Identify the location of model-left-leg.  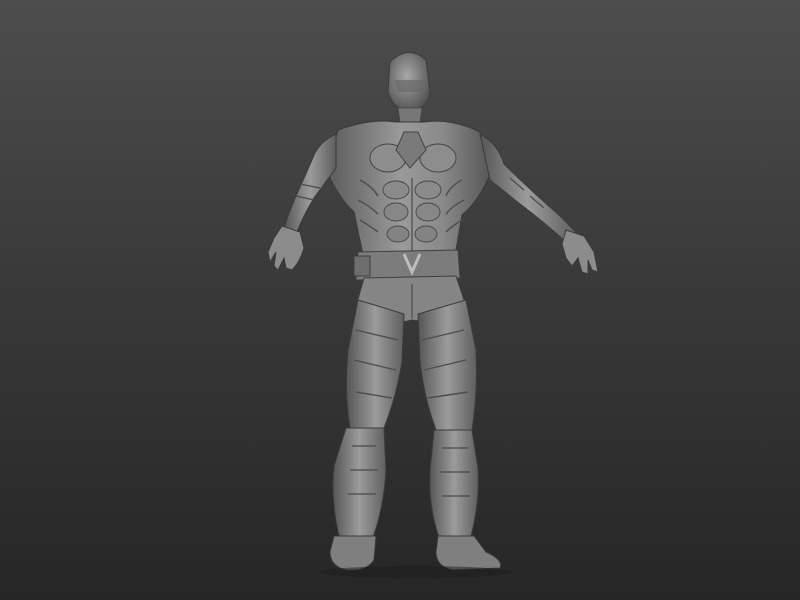
(367, 435).